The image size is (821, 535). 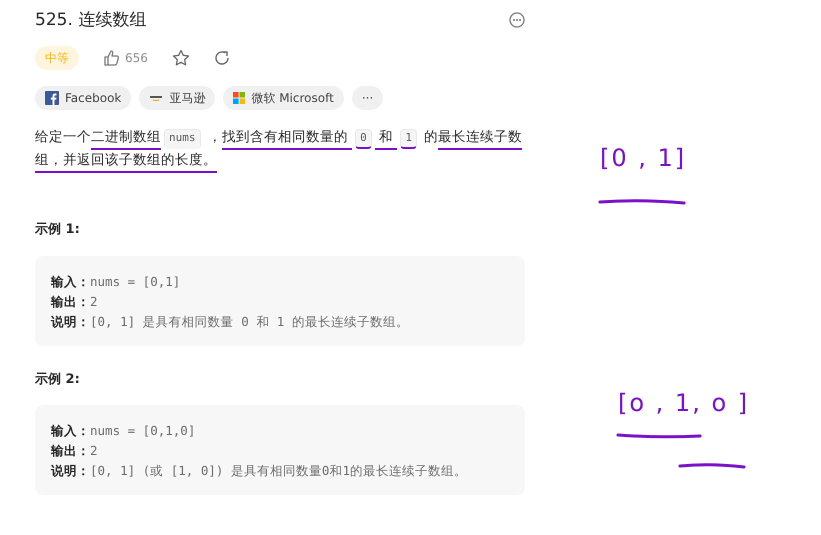 I want to click on example-value: [0, 1] (或 [1, 0]) 是具有相同数量0和1的最长连续子数组。, so click(x=278, y=471).